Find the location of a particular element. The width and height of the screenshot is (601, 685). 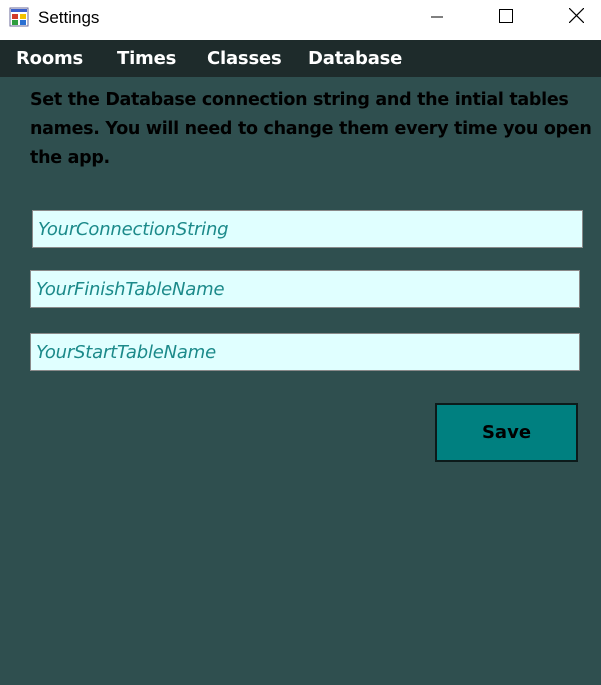

menu-item-times: Times is located at coordinates (146, 58).